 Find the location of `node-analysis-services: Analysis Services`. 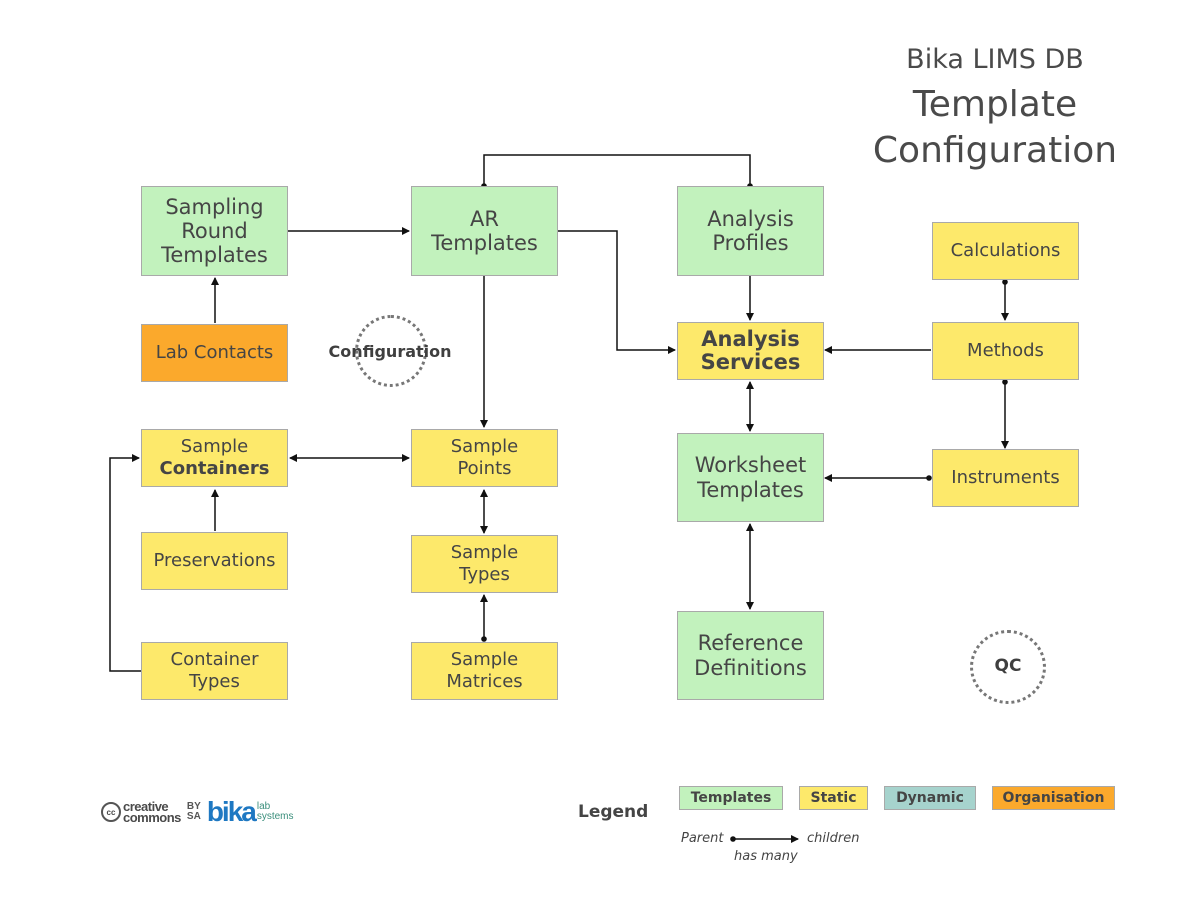

node-analysis-services: Analysis Services is located at coordinates (750, 351).